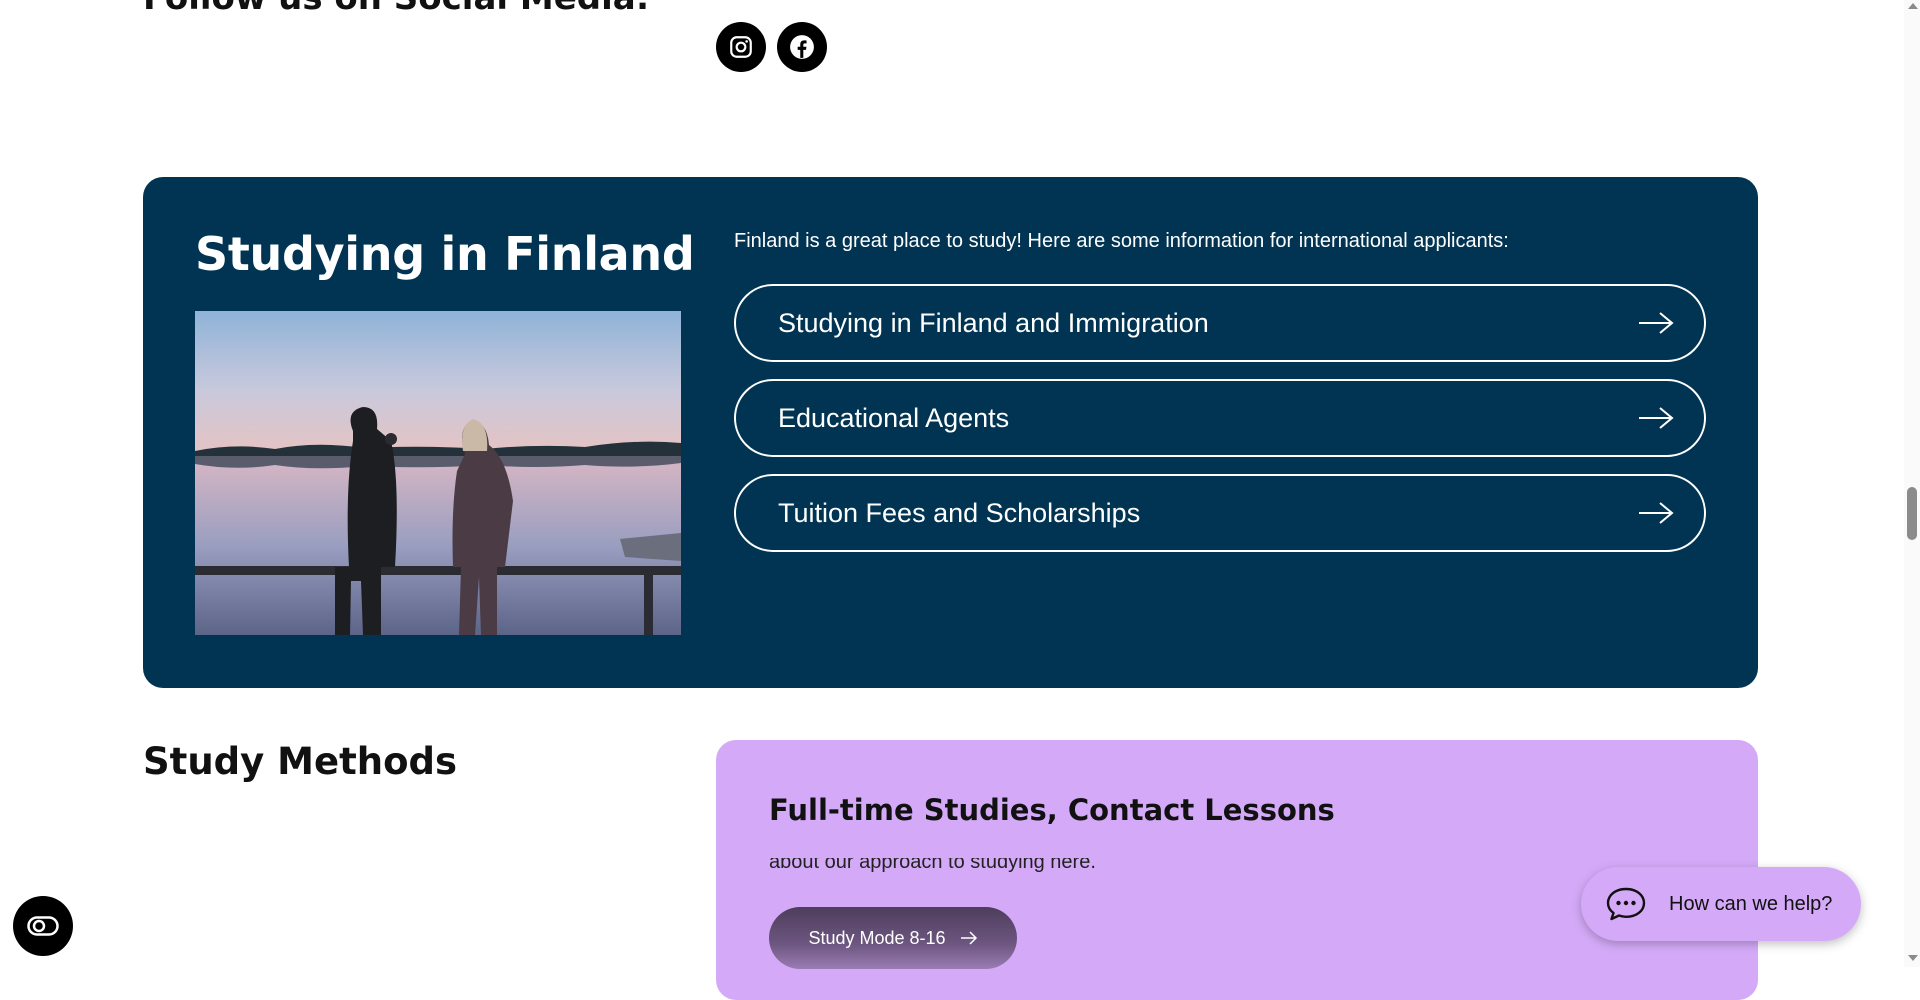 This screenshot has height=1000, width=1920. Describe the element at coordinates (1220, 418) in the screenshot. I see `link-educational-agents: Educational Agents` at that location.